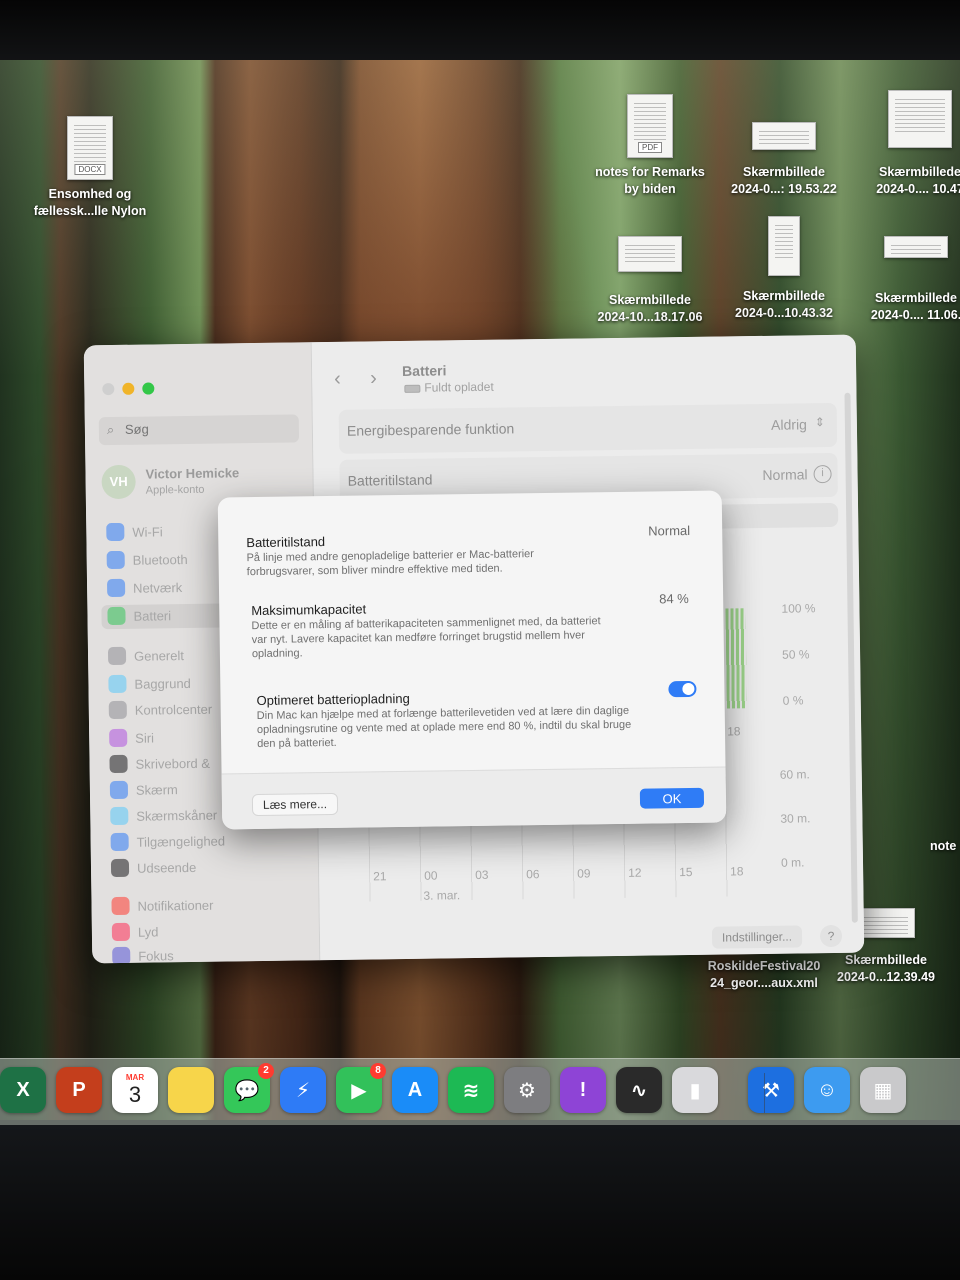  What do you see at coordinates (333, 699) in the screenshot?
I see `optimized-charging-title: Optimeret batteriopladning` at bounding box center [333, 699].